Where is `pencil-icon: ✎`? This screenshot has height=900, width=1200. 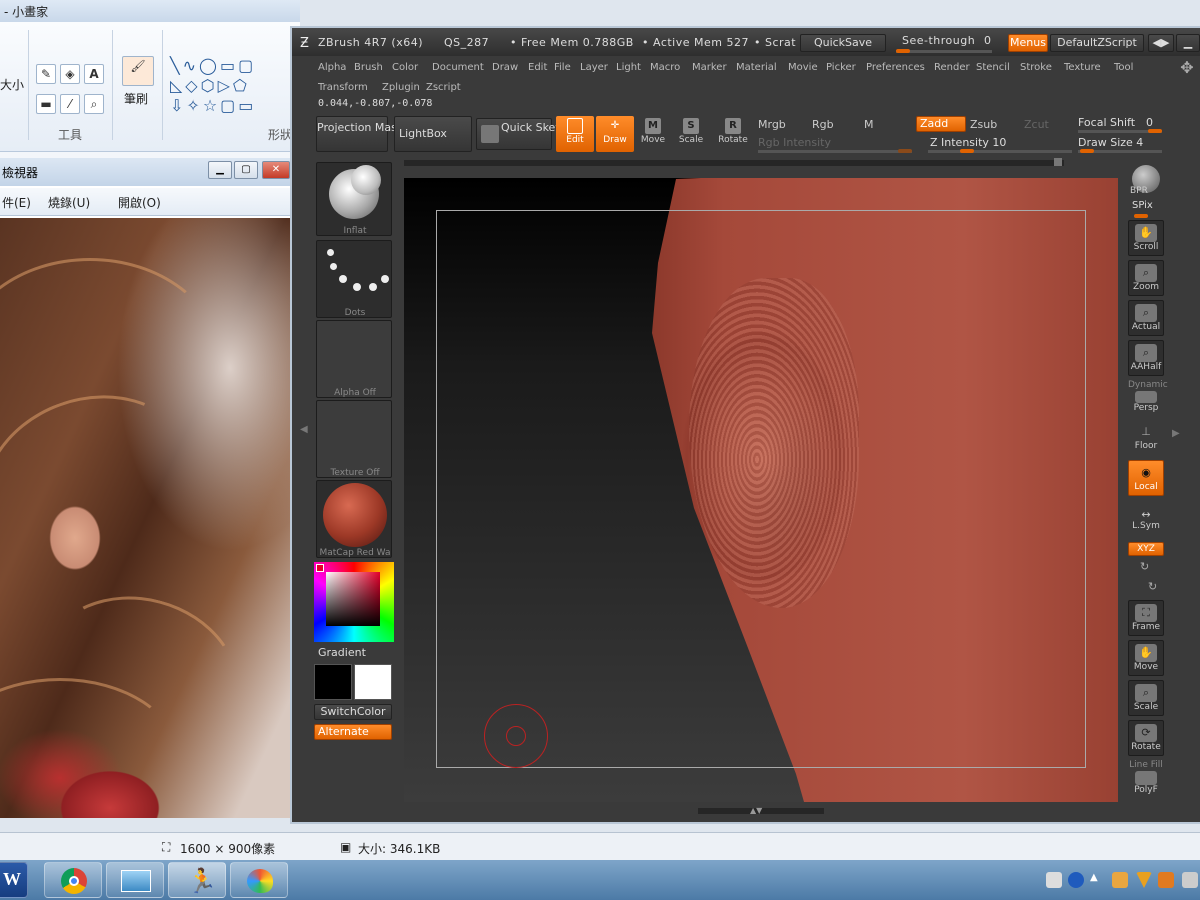 pencil-icon: ✎ is located at coordinates (46, 74).